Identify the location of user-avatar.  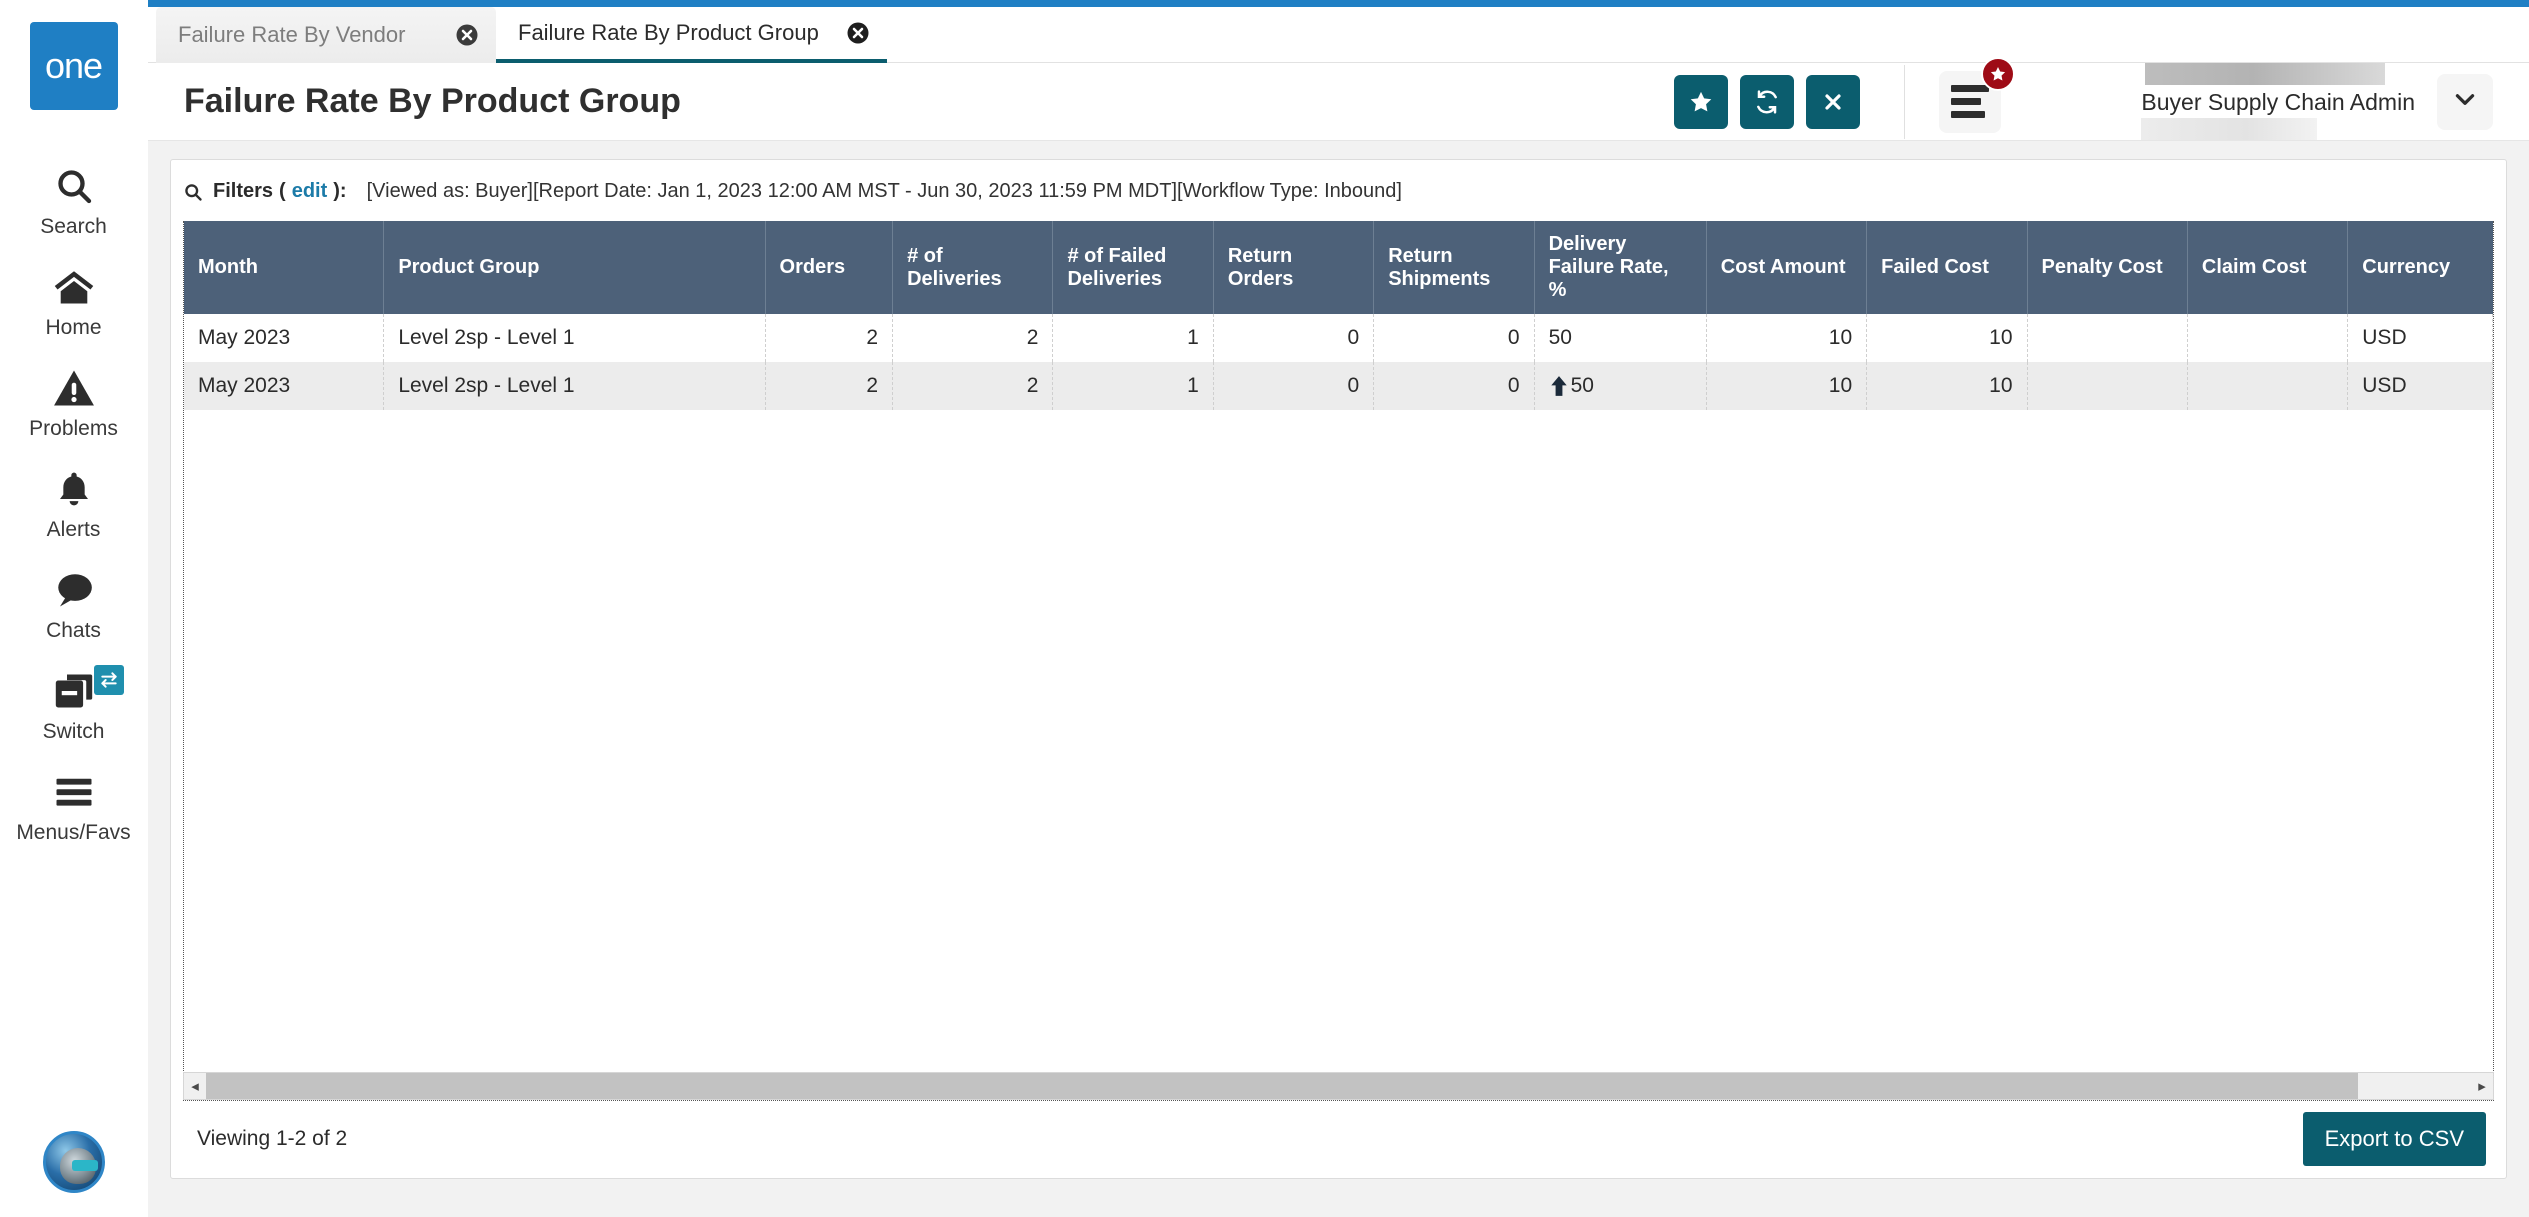
(74, 1162).